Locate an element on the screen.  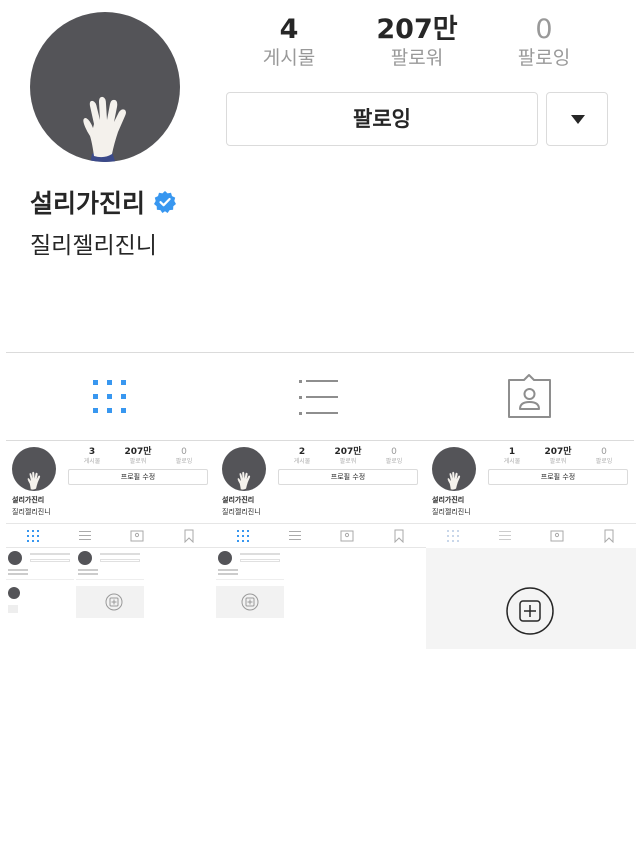
tab-tagged is located at coordinates (530, 398).